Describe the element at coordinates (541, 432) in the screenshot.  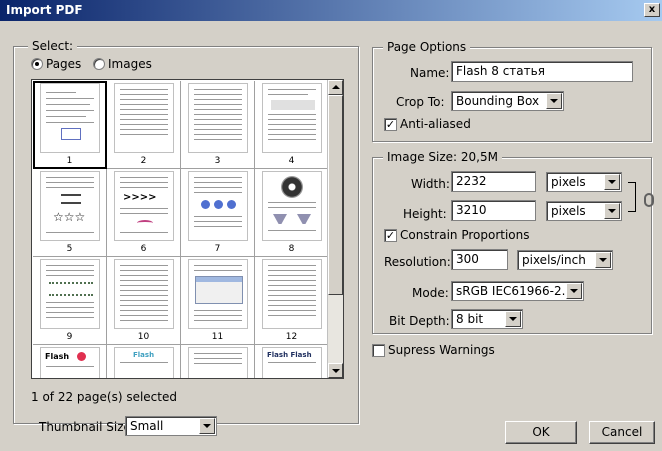
I see `ok-button: OK` at that location.